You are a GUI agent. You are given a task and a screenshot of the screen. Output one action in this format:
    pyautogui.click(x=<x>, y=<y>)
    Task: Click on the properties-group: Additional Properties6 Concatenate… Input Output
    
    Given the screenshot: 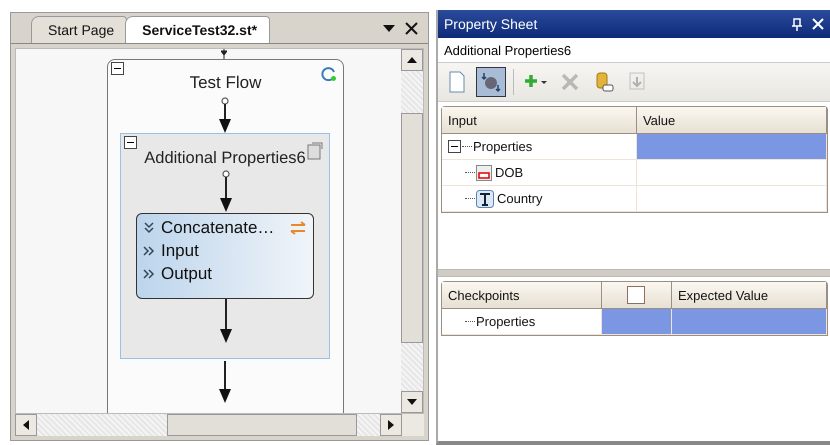 What is the action you would take?
    pyautogui.click(x=225, y=246)
    